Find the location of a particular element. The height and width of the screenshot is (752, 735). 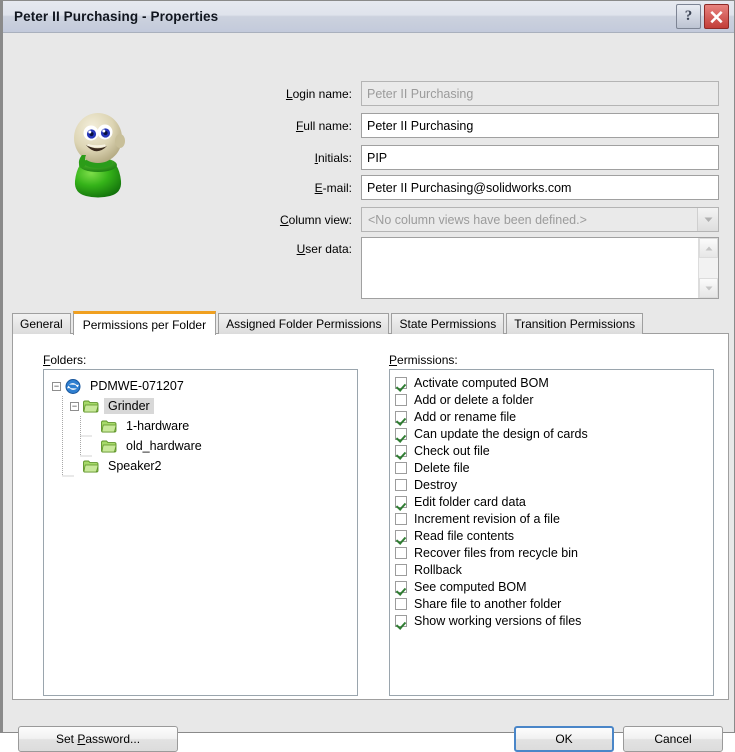

permission-row: Read file contents is located at coordinates (554, 535).